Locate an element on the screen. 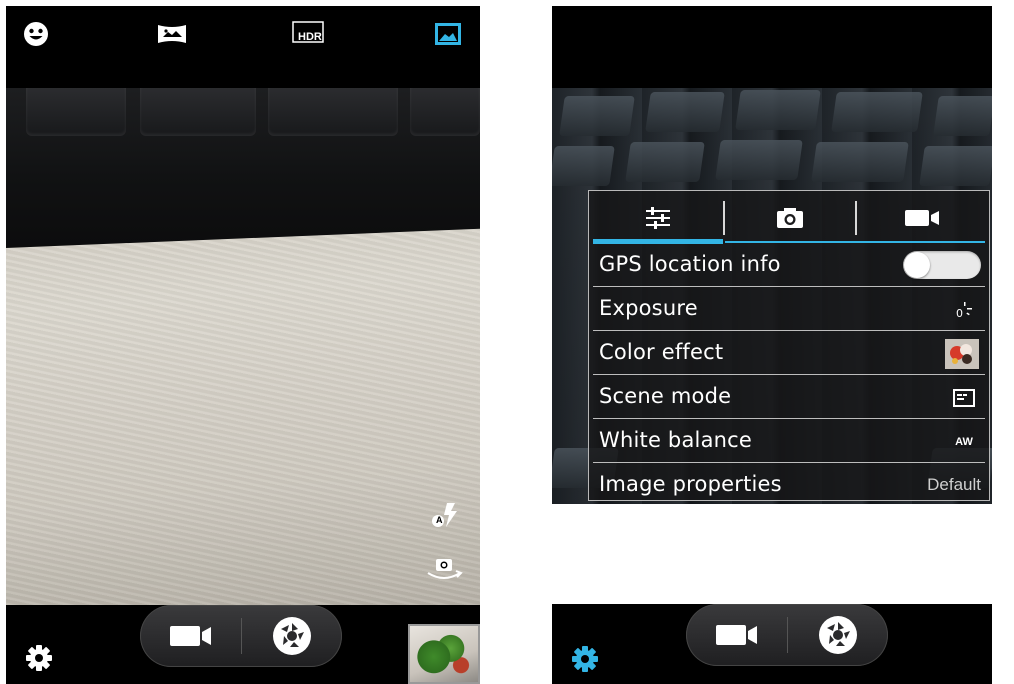 This screenshot has height=684, width=1014. svg-text: 0 is located at coordinates (959, 313).